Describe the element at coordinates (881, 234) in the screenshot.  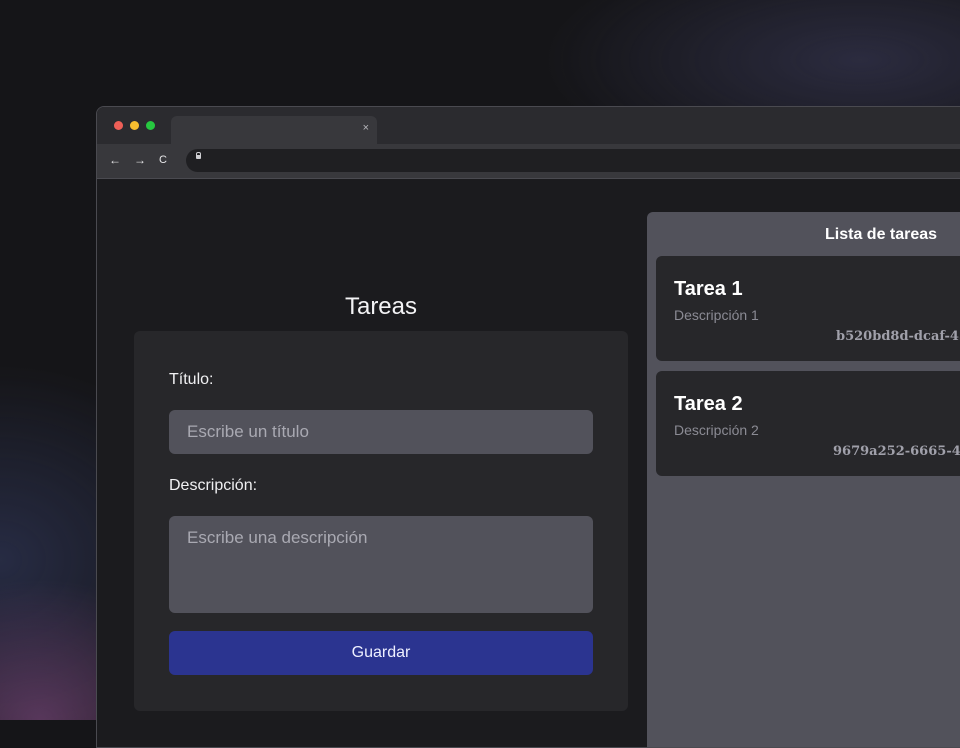
I see `task-list-title: Lista de tareas` at that location.